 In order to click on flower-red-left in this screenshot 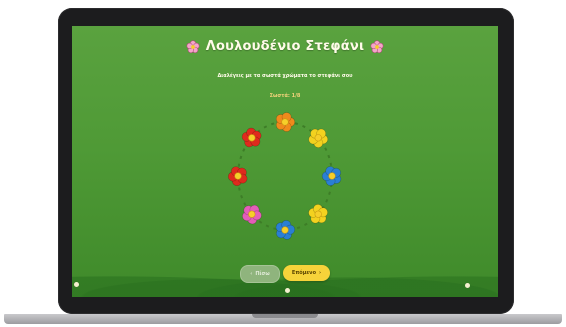, I will do `click(238, 176)`.